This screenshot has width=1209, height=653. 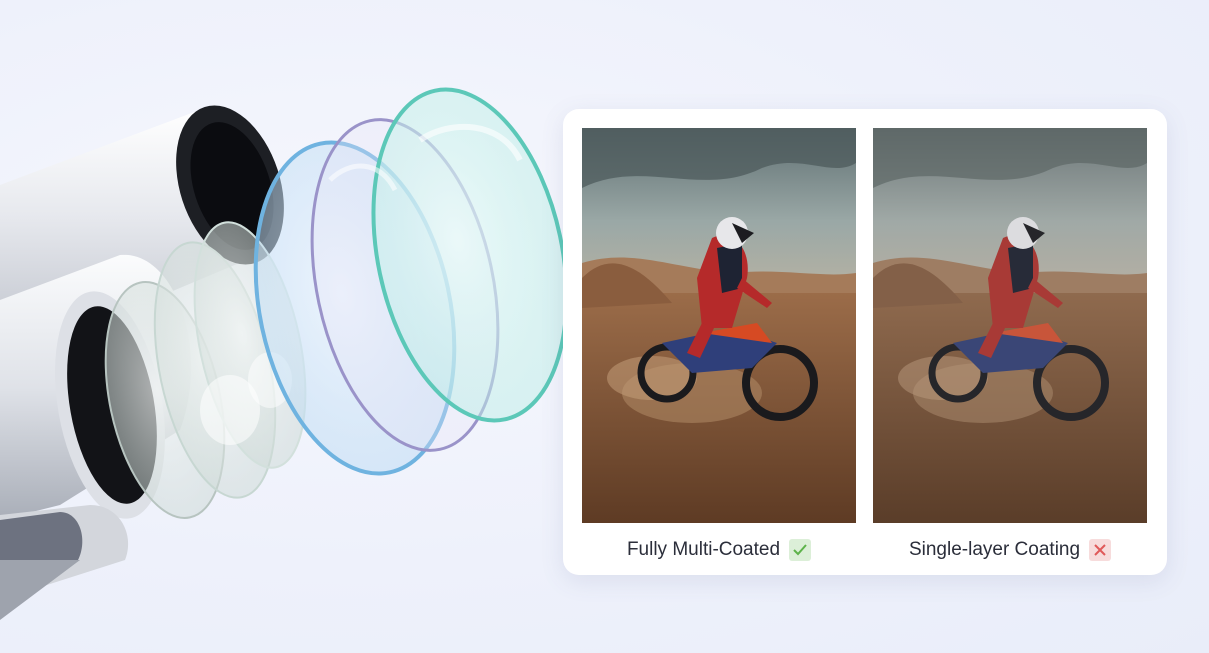 What do you see at coordinates (1100, 550) in the screenshot?
I see `cross-icon` at bounding box center [1100, 550].